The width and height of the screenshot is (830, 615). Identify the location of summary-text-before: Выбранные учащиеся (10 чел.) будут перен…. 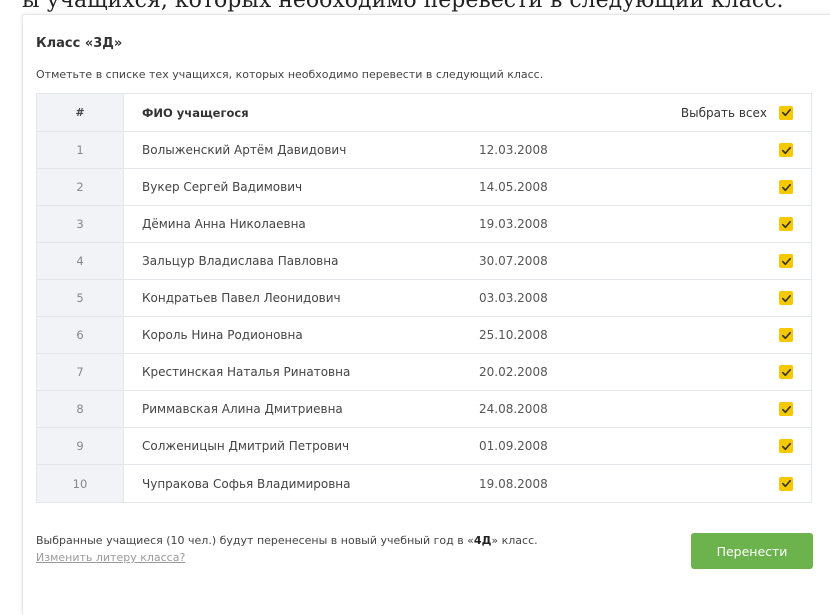
(255, 540).